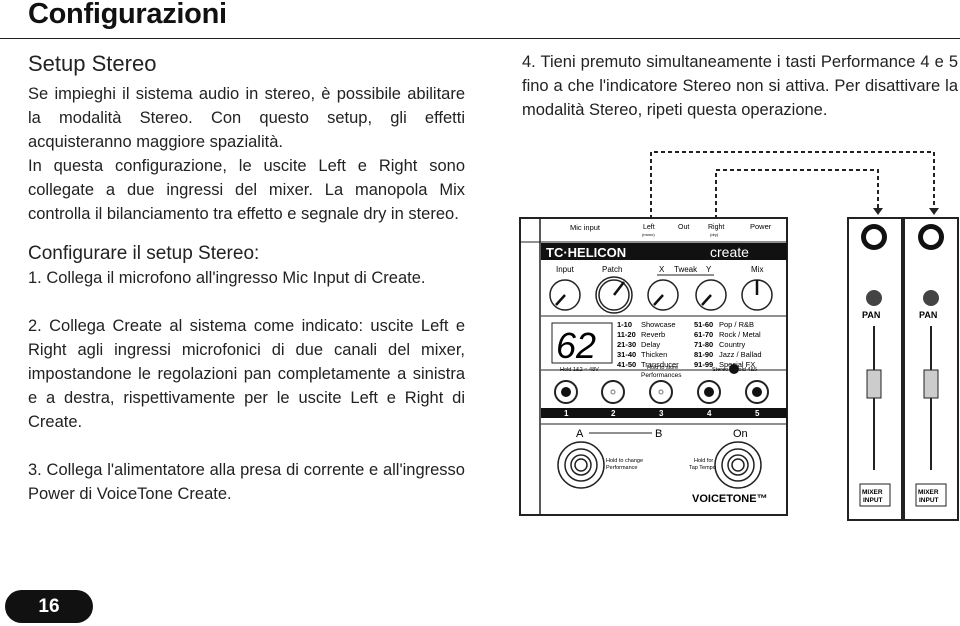  Describe the element at coordinates (686, 269) in the screenshot. I see `svg-text: Tweak` at that location.